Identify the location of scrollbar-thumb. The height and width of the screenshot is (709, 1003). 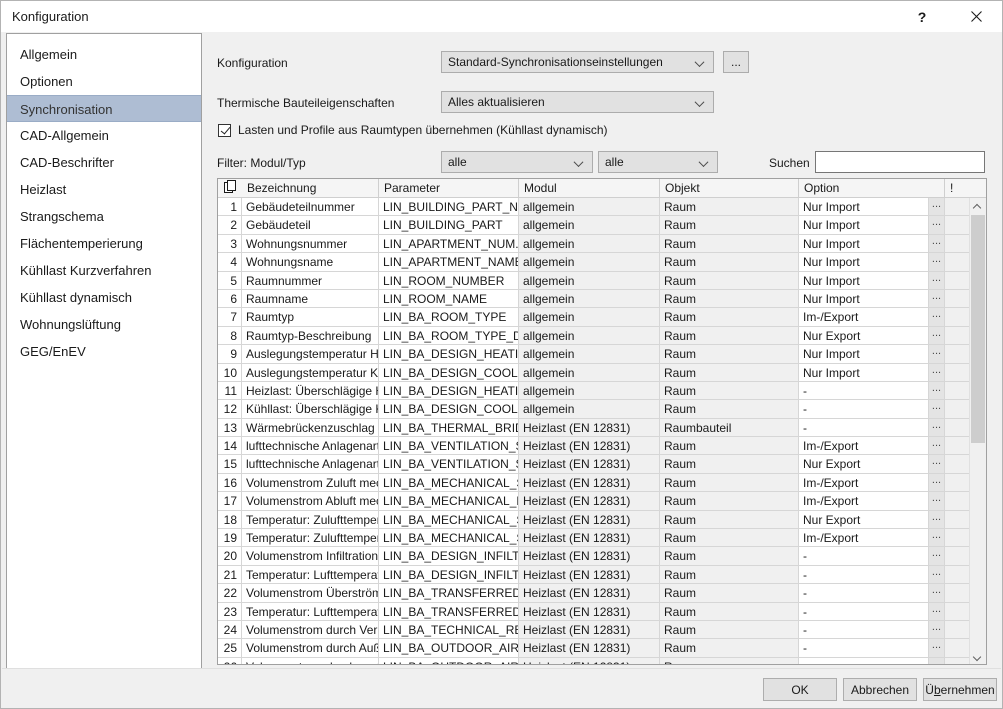
(978, 329).